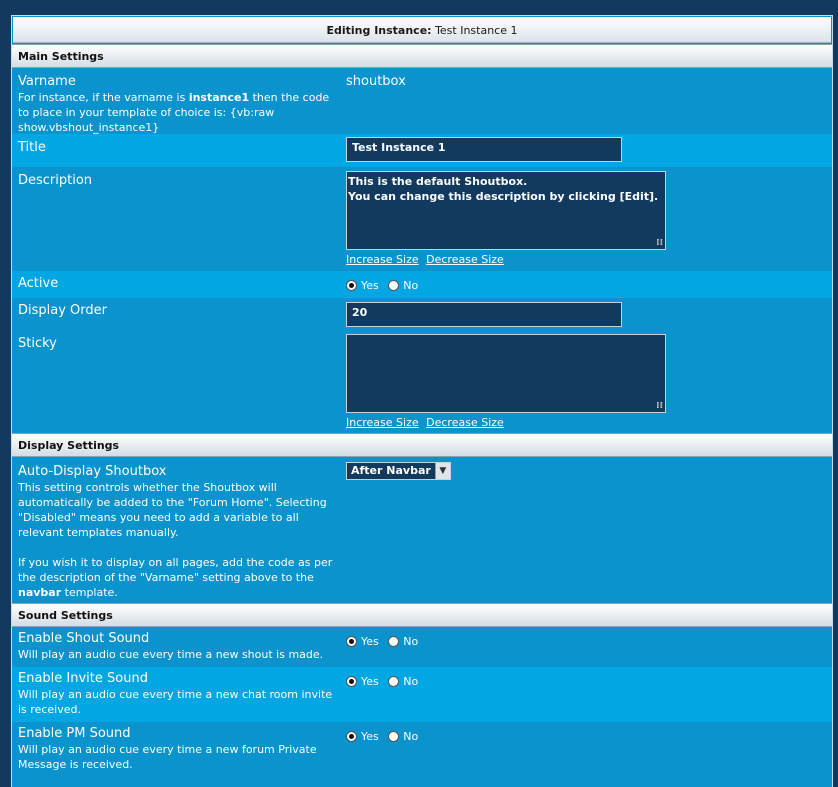  Describe the element at coordinates (403, 736) in the screenshot. I see `pm-sound-no-option: No` at that location.